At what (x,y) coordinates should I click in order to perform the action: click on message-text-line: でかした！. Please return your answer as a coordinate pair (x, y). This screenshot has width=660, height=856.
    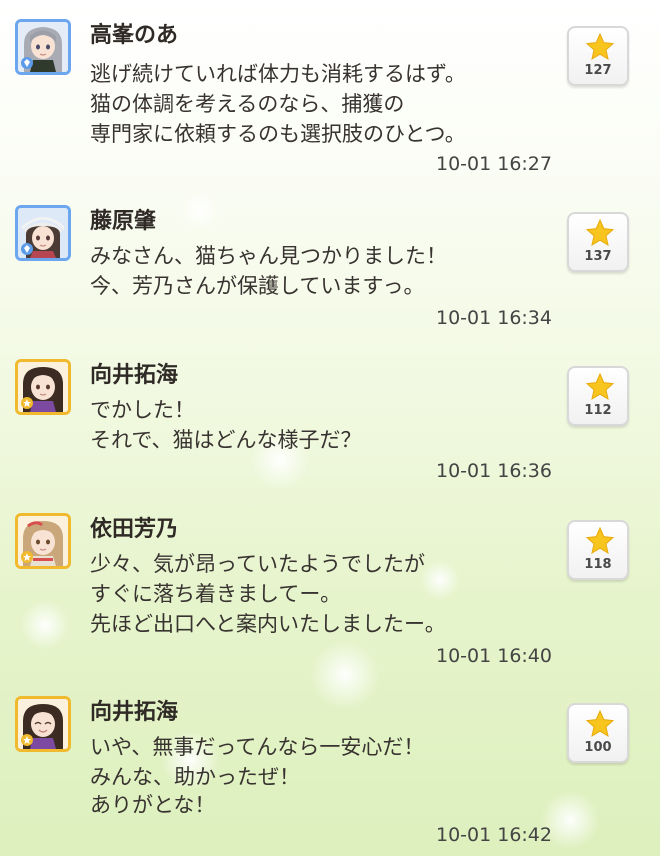
    Looking at the image, I should click on (142, 410).